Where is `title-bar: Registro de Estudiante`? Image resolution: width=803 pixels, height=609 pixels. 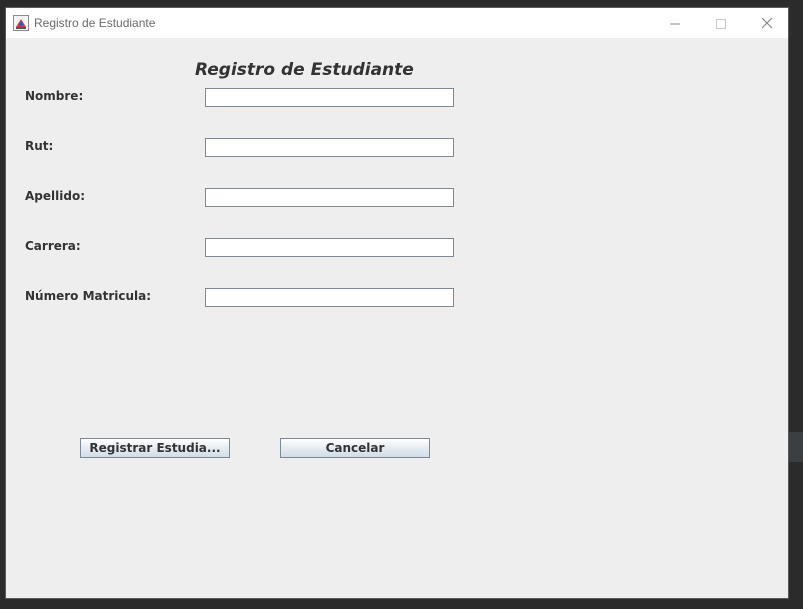 title-bar: Registro de Estudiante is located at coordinates (397, 23).